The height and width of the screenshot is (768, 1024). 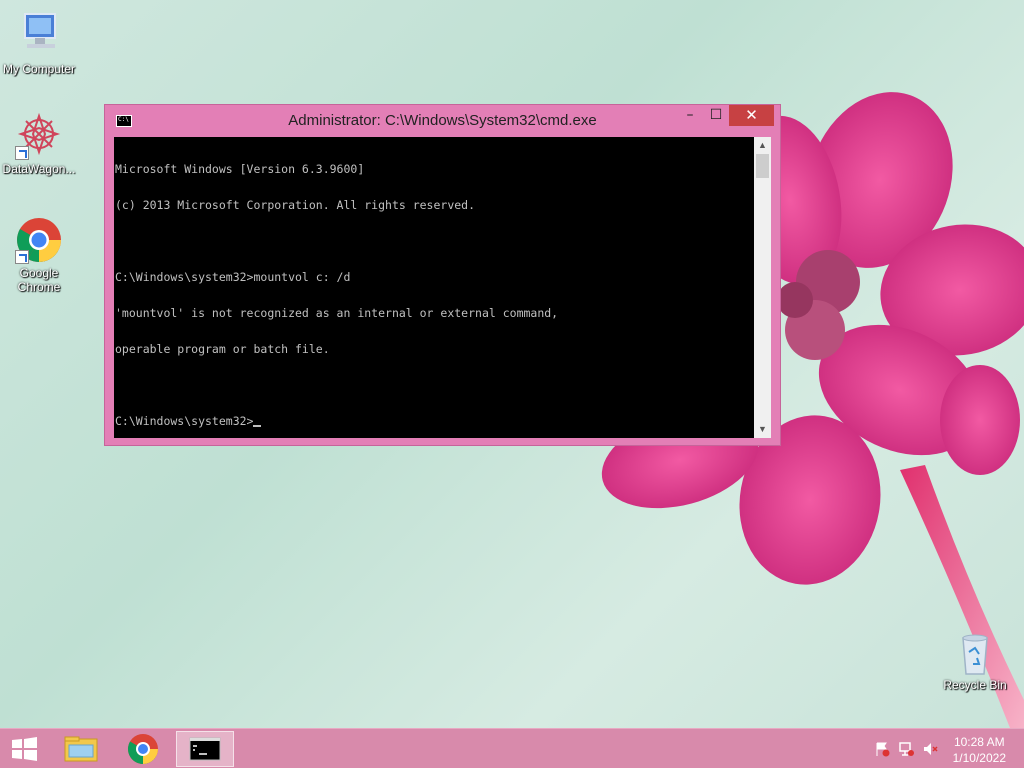 I want to click on desktop-icon-label-line1: Google, so click(x=39, y=273).